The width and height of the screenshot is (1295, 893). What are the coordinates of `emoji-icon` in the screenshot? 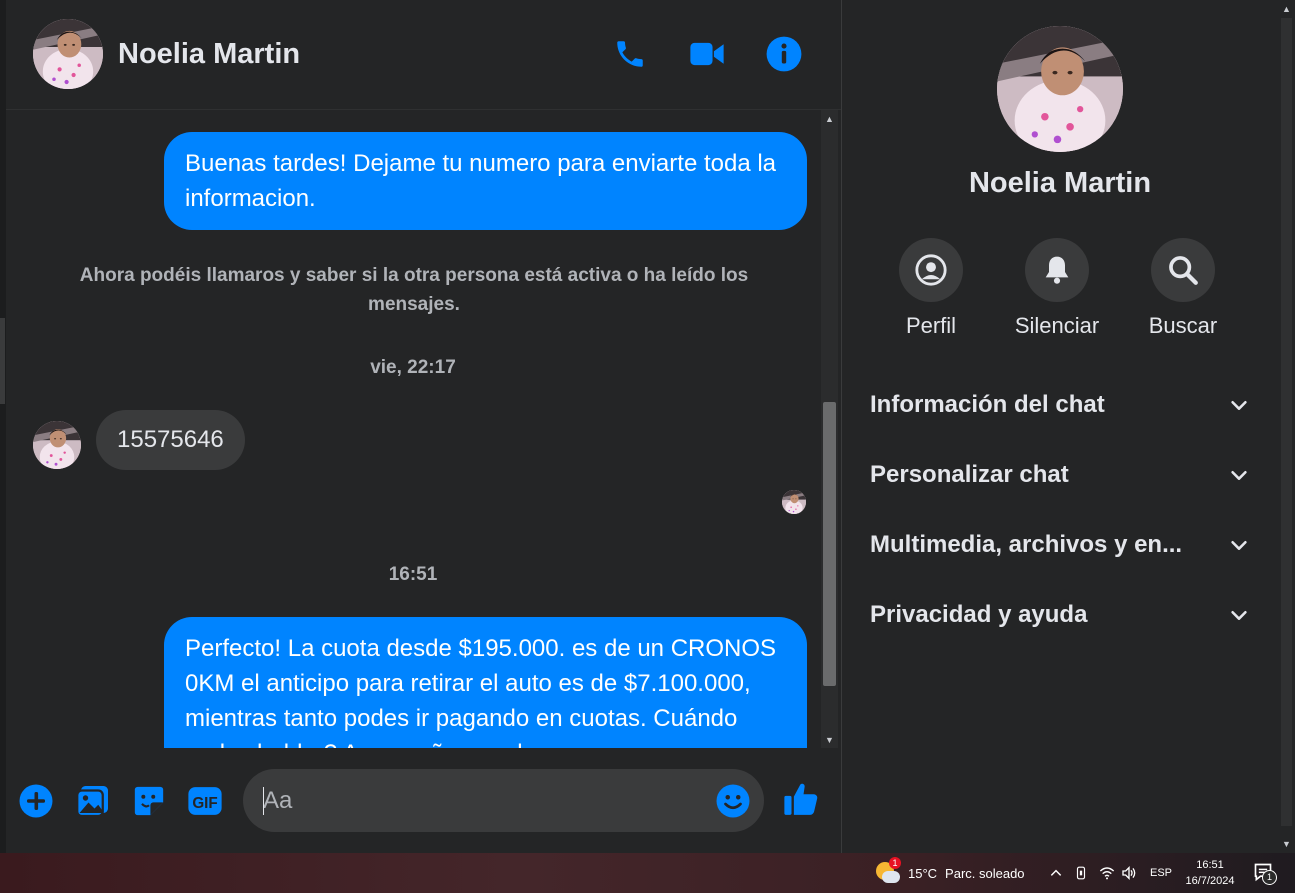 It's located at (733, 801).